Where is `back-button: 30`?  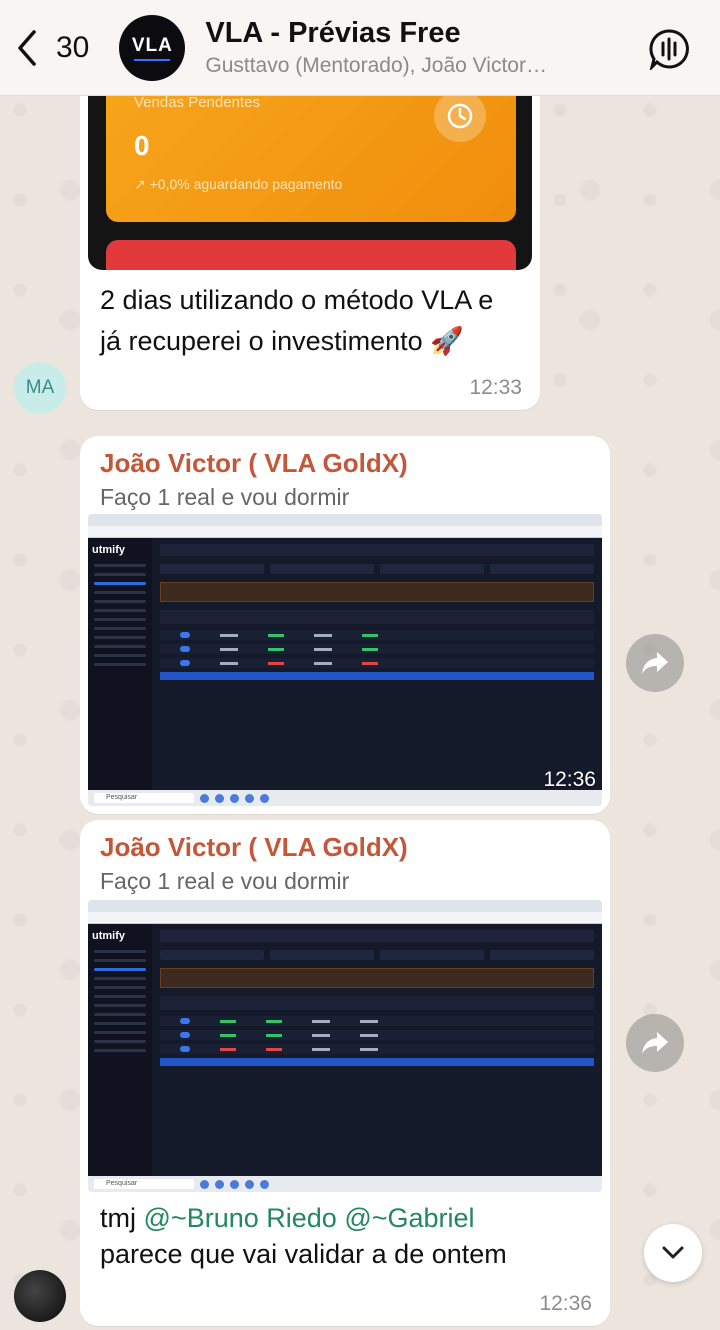
back-button: 30 is located at coordinates (51, 48).